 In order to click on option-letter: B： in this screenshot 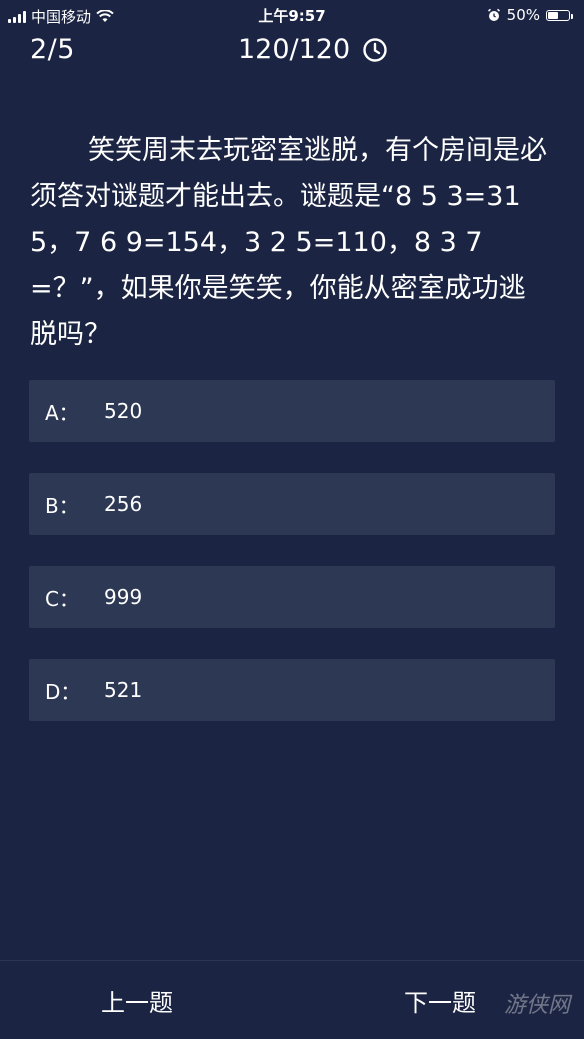, I will do `click(62, 505)`.